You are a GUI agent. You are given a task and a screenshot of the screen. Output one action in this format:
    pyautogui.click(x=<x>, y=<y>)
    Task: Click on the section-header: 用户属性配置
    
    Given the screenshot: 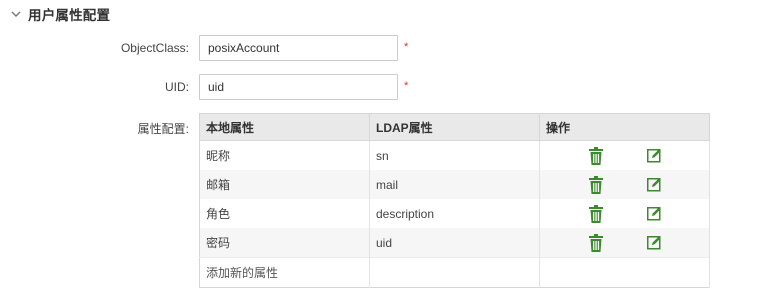 What is the action you would take?
    pyautogui.click(x=60, y=14)
    